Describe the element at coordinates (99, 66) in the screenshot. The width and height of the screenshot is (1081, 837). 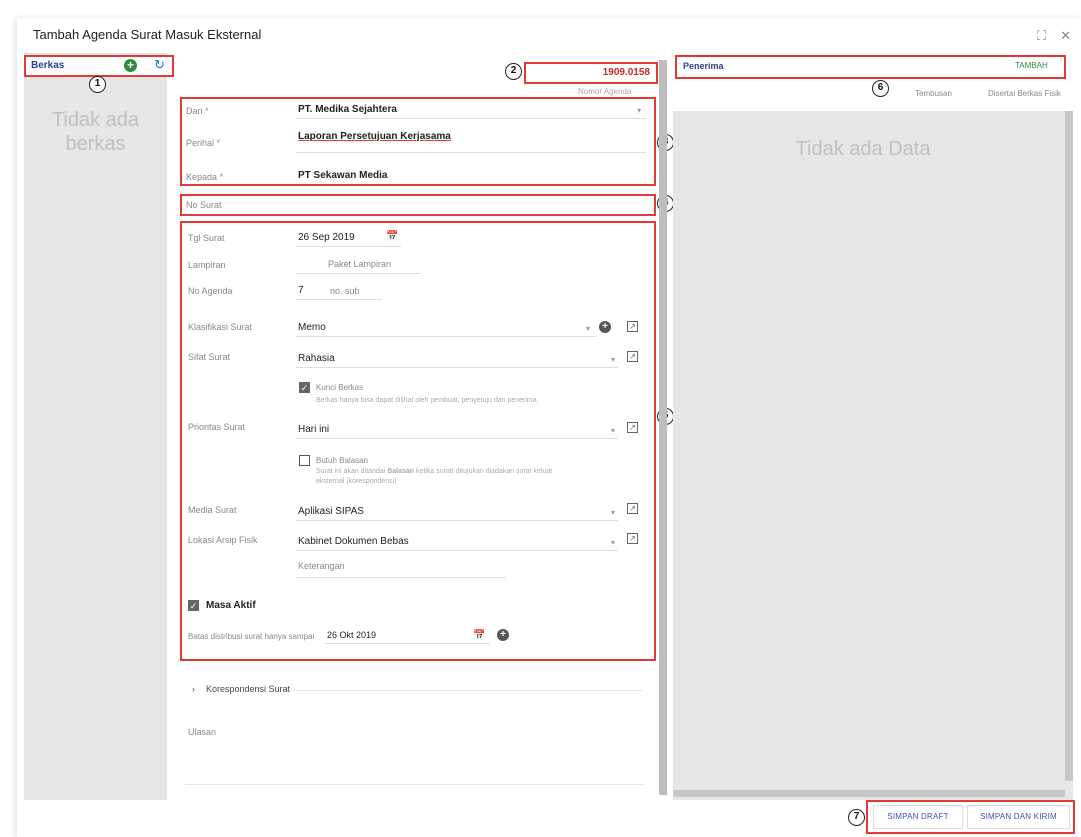
I see `berkas-header: Berkas + ↻` at that location.